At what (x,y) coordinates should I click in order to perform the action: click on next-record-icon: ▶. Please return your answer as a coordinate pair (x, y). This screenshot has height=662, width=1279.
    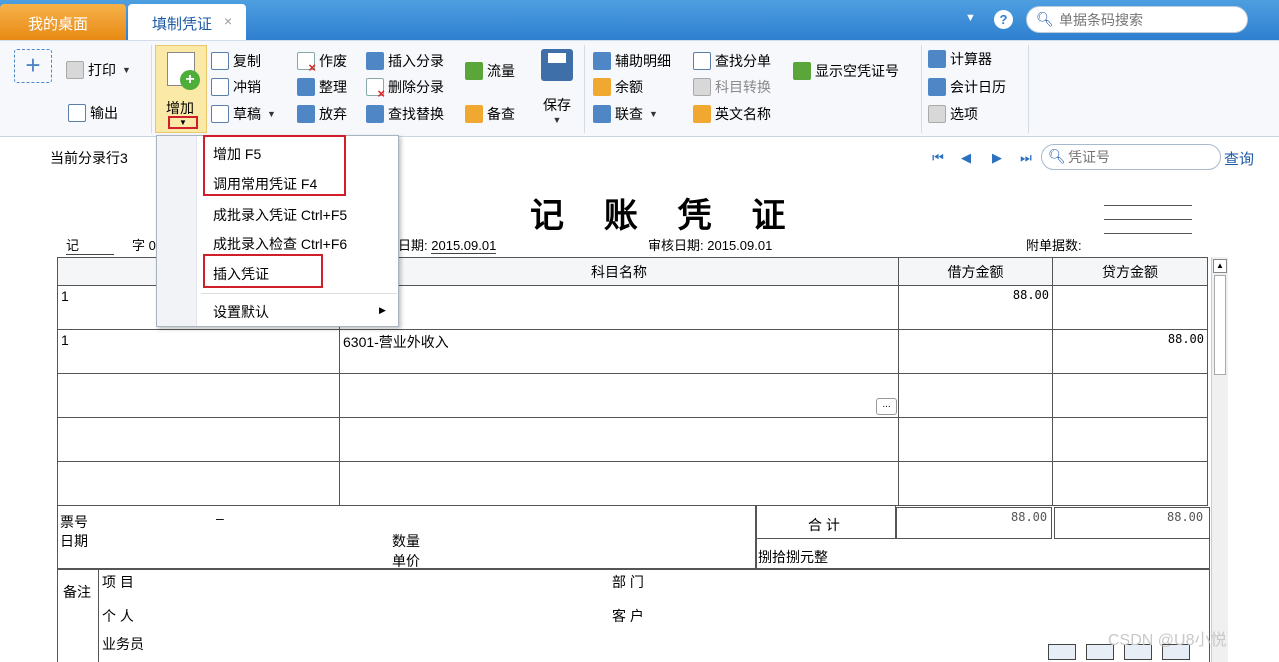
    Looking at the image, I should click on (997, 158).